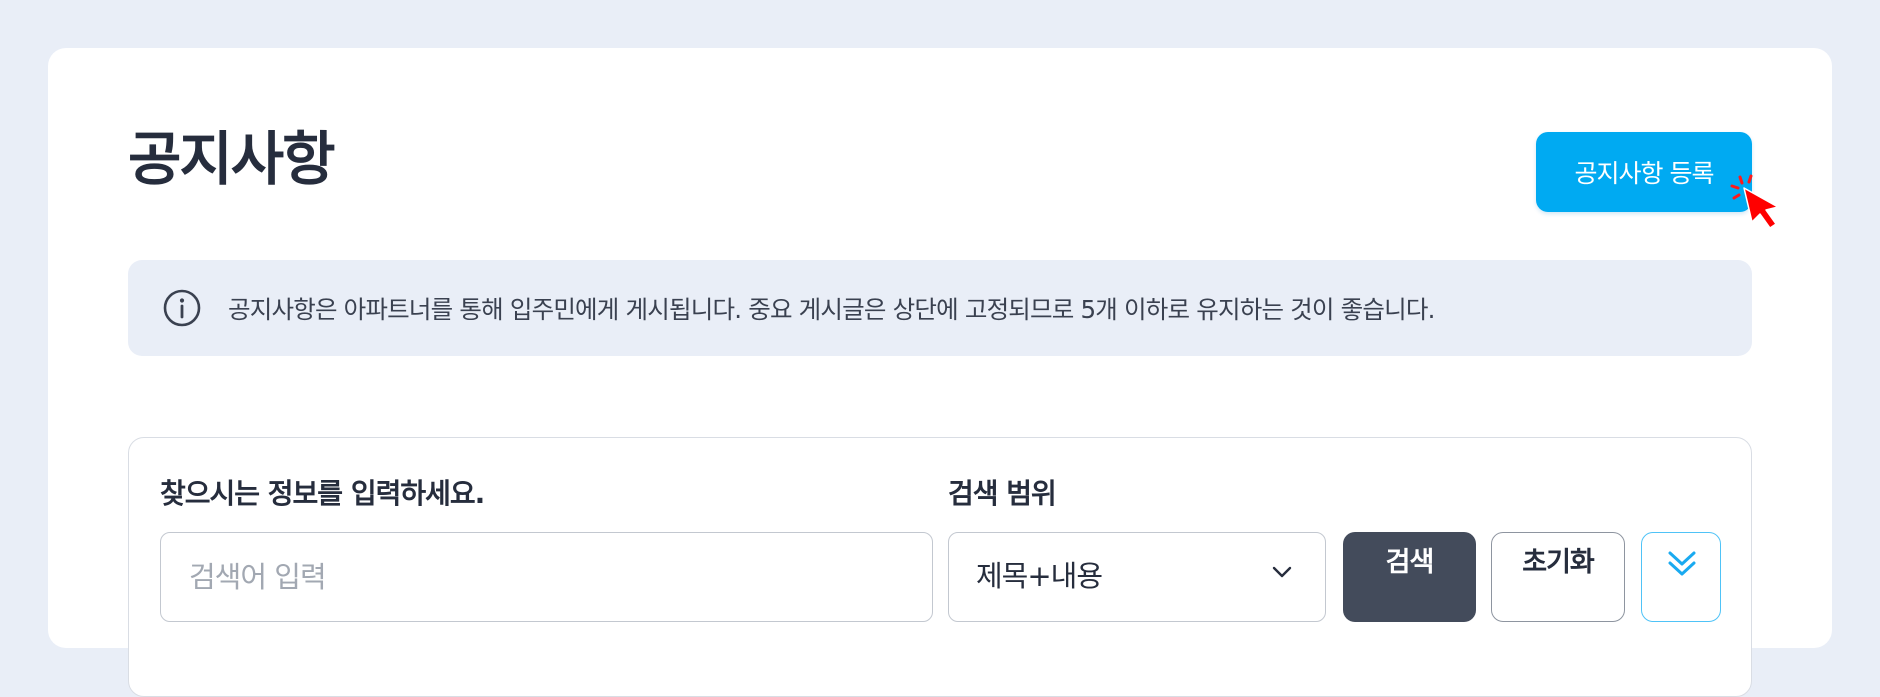  What do you see at coordinates (546, 577) in the screenshot?
I see `search-input` at bounding box center [546, 577].